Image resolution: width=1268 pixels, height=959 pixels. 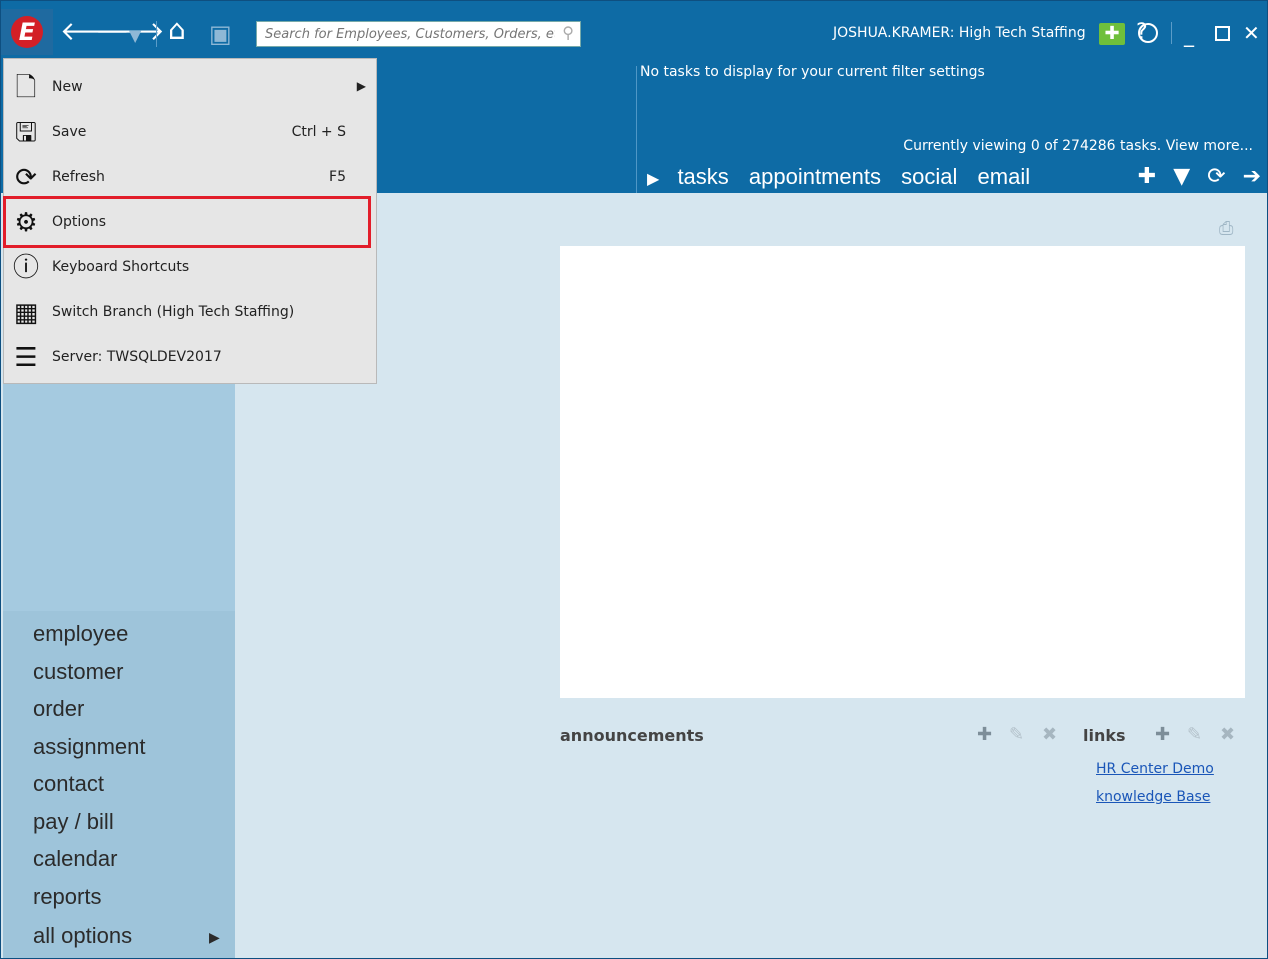 I want to click on help-icon: ⓘ, so click(x=25, y=268).